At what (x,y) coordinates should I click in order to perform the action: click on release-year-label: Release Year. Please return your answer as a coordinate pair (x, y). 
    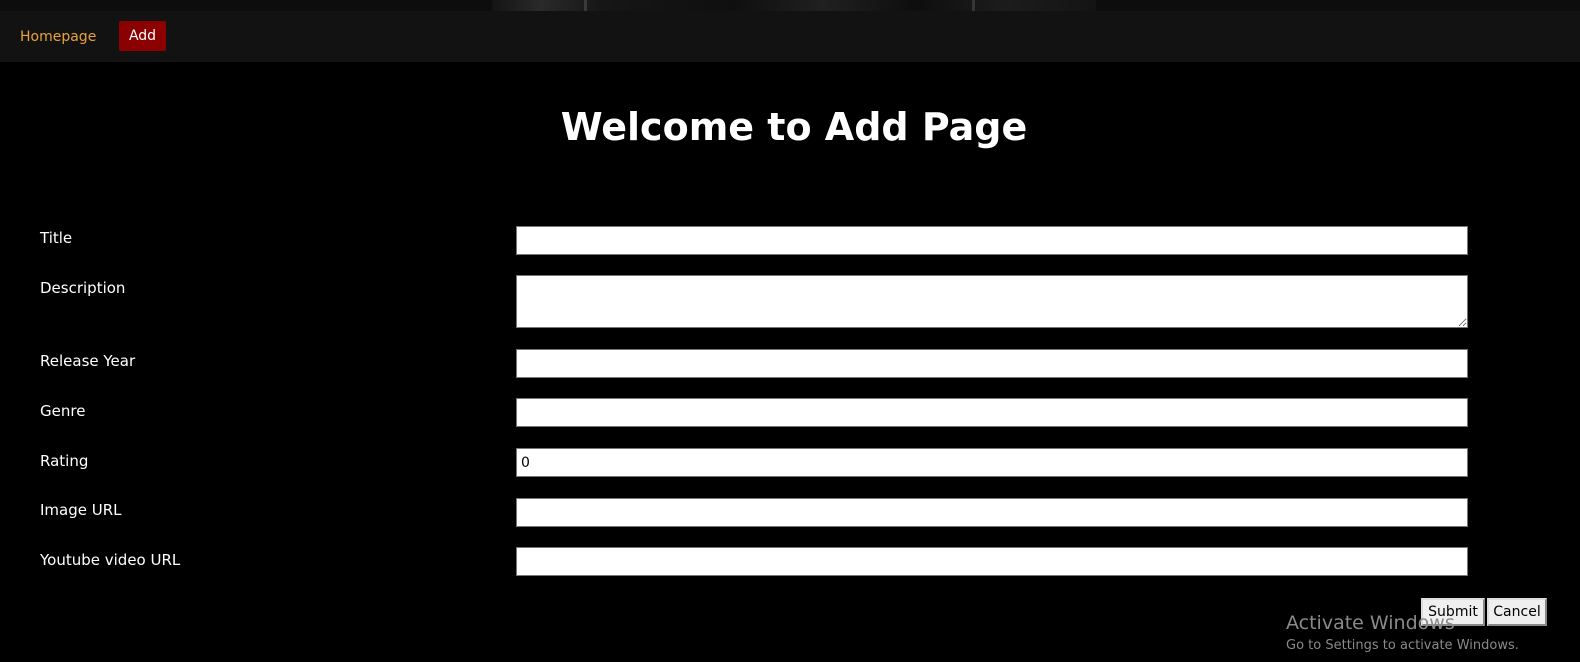
    Looking at the image, I should click on (88, 361).